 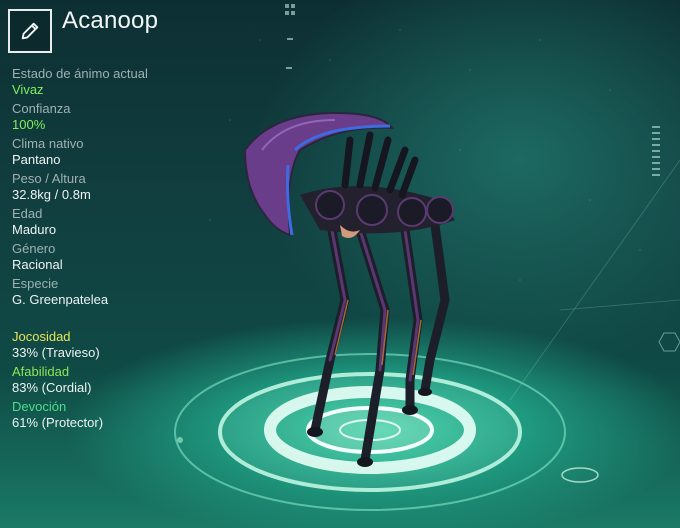 I want to click on stat-label: Clima nativo, so click(x=48, y=143).